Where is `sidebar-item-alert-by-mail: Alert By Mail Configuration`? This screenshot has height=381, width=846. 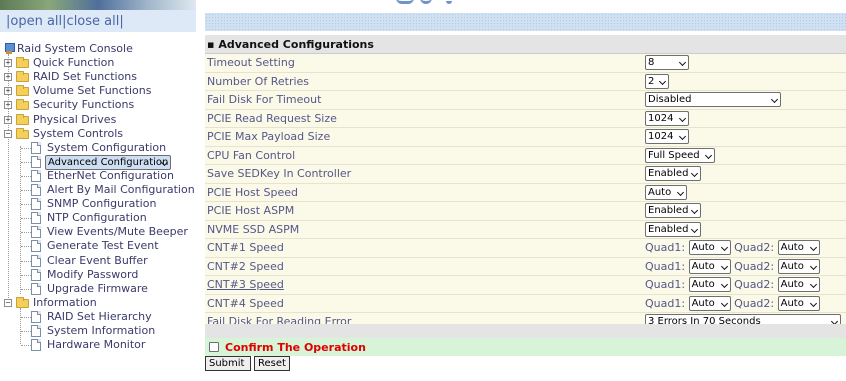 sidebar-item-alert-by-mail: Alert By Mail Configuration is located at coordinates (100, 190).